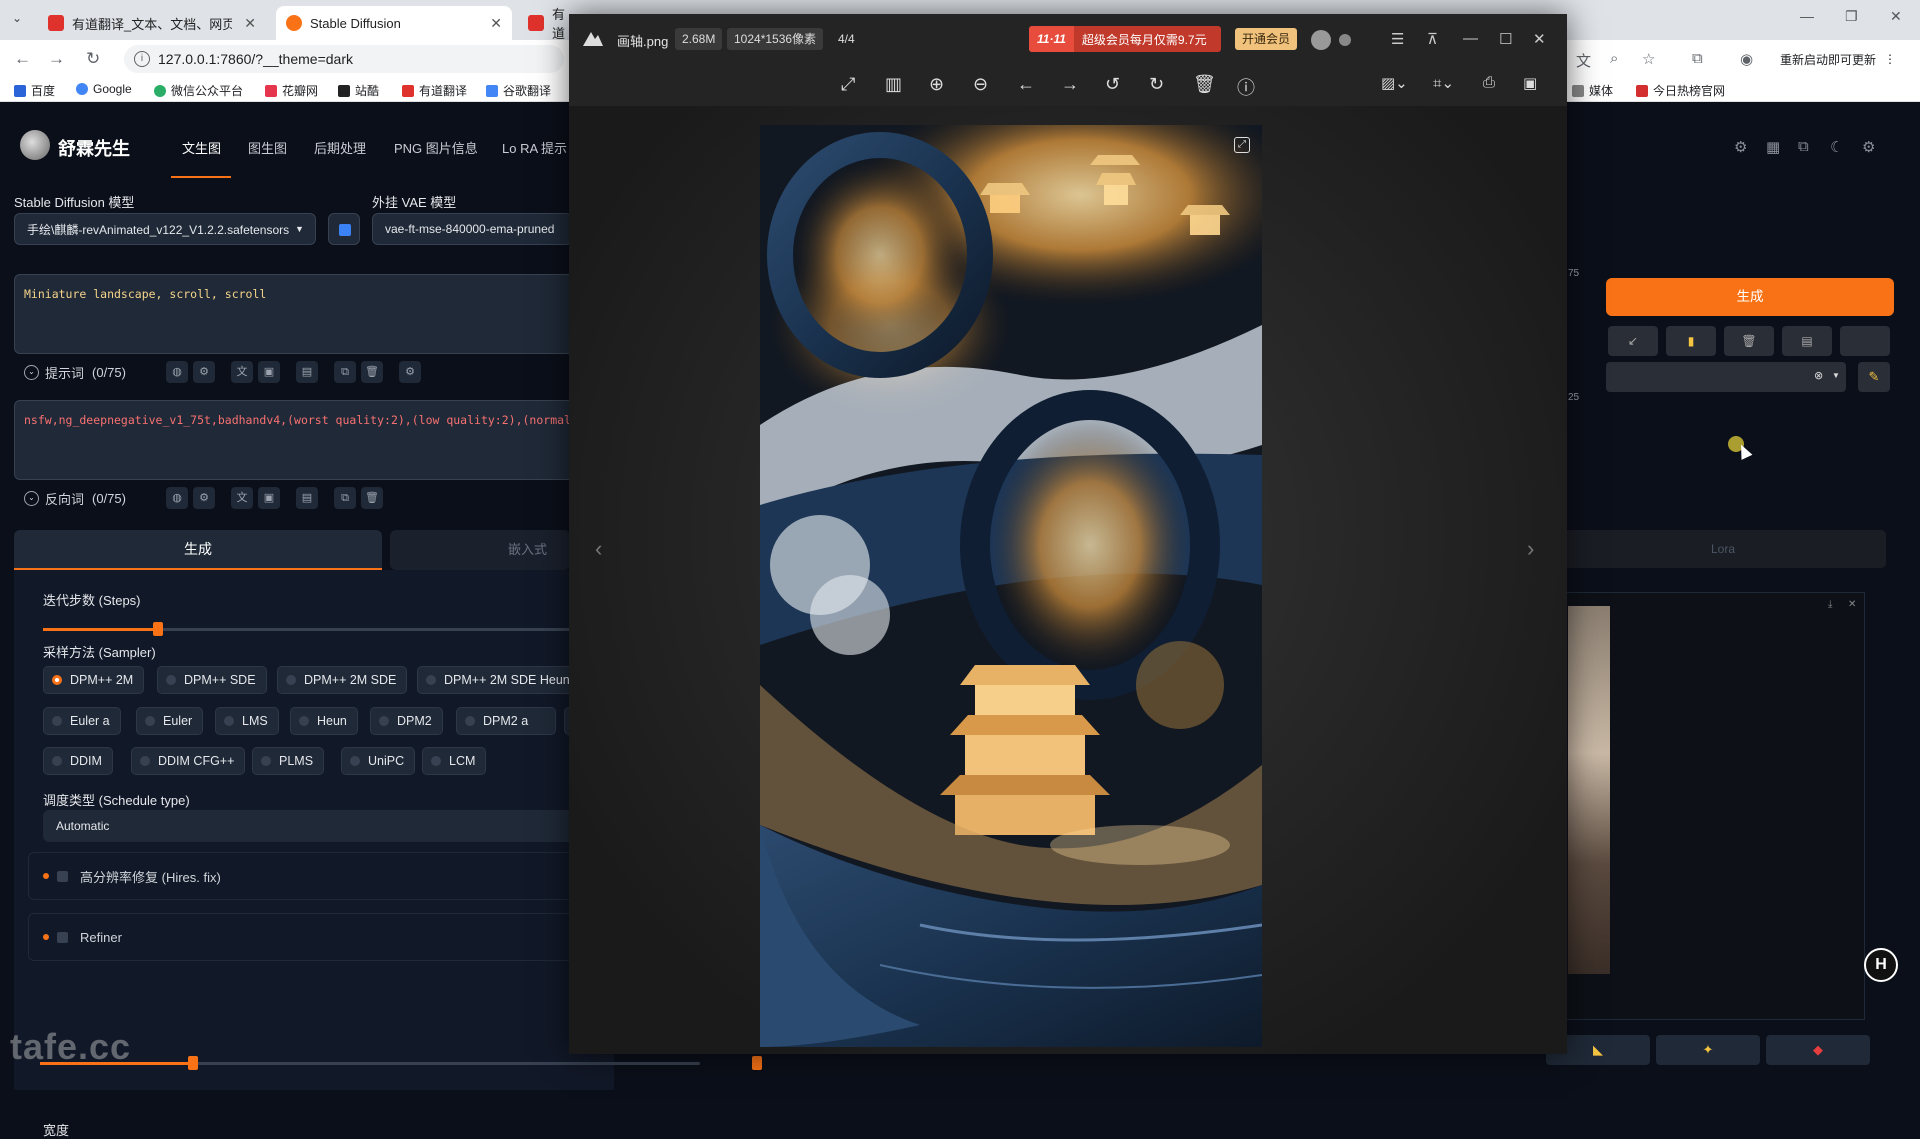 The height and width of the screenshot is (1139, 1920). What do you see at coordinates (1896, 16) in the screenshot?
I see `close-window-icon: ✕` at bounding box center [1896, 16].